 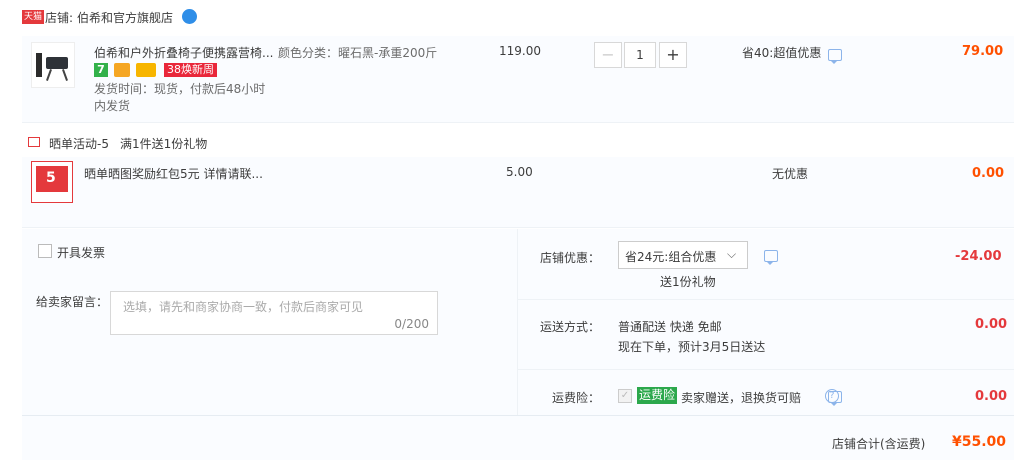 What do you see at coordinates (570, 327) in the screenshot?
I see `shipping-label: 运送方式：` at bounding box center [570, 327].